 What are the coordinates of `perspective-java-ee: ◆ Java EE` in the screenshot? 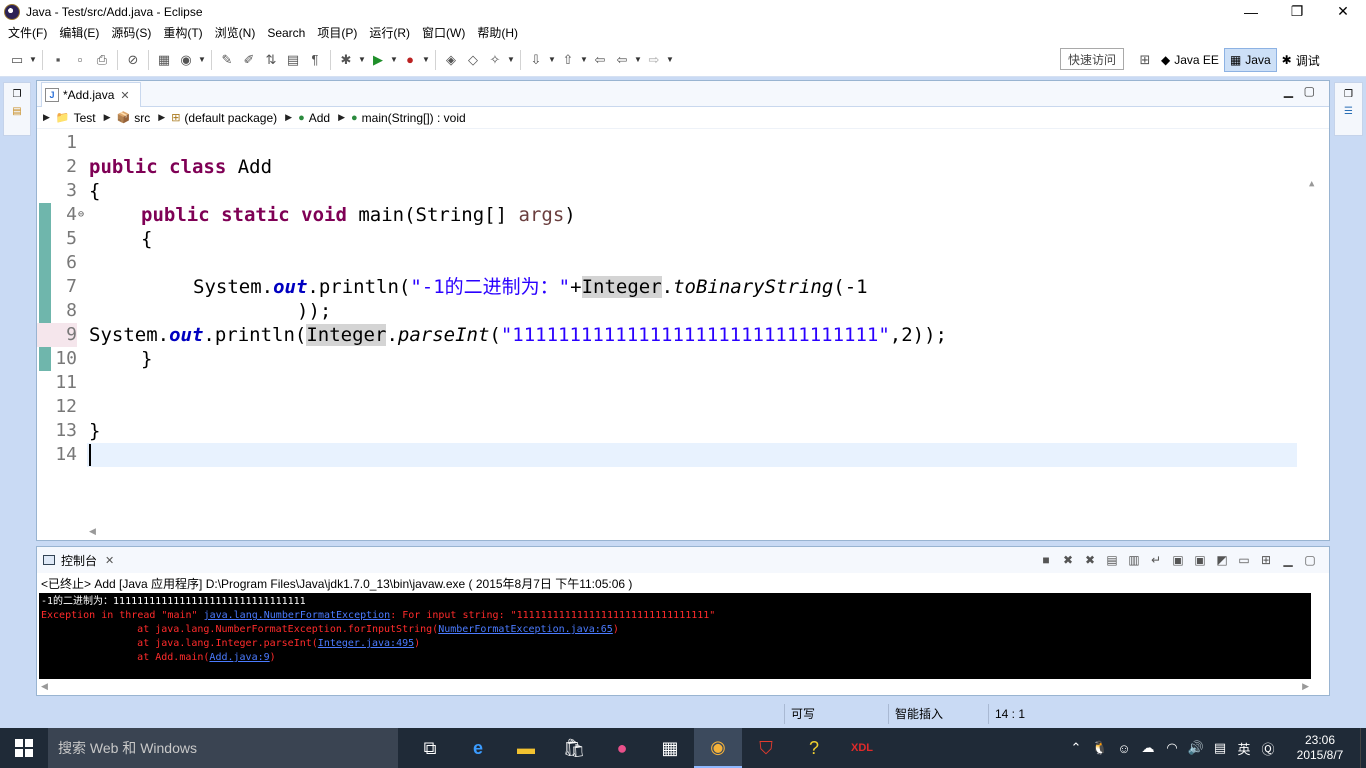 It's located at (1190, 60).